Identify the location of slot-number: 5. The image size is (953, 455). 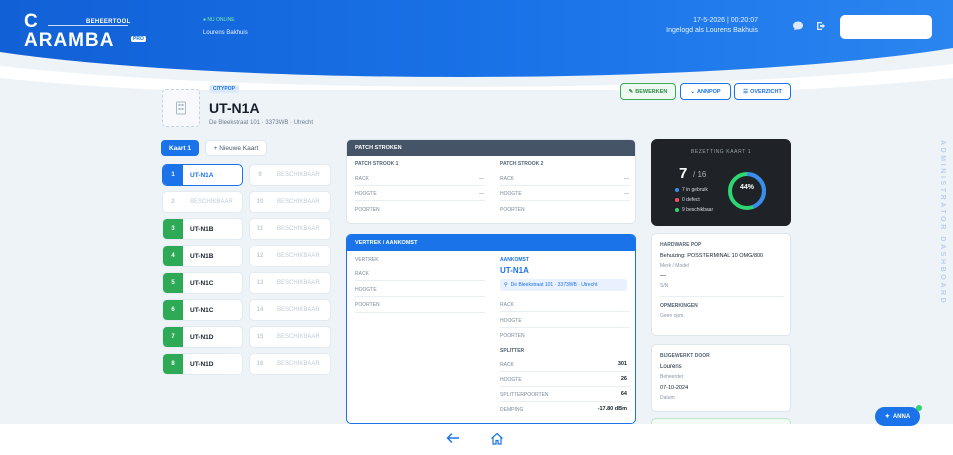
(173, 283).